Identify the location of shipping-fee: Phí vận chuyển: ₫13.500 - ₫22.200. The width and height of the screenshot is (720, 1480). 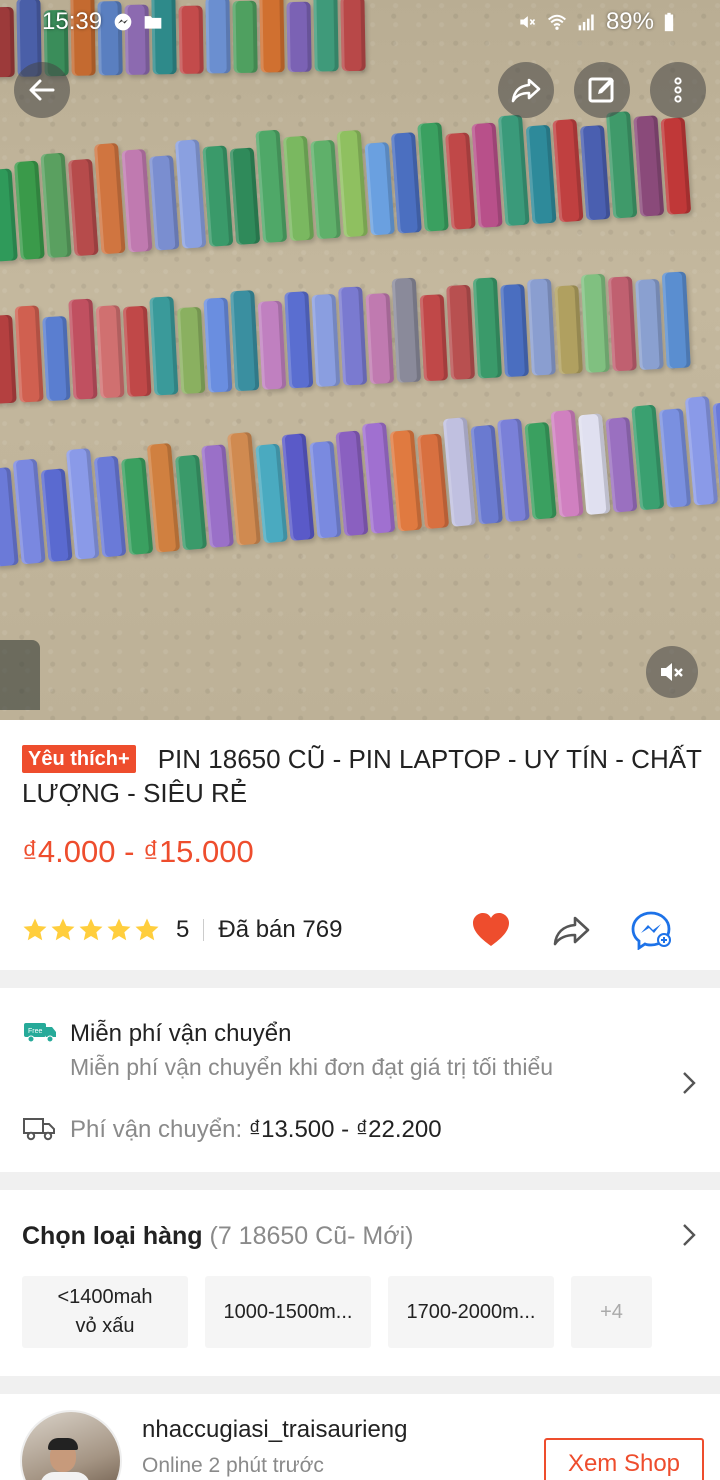
(256, 1130).